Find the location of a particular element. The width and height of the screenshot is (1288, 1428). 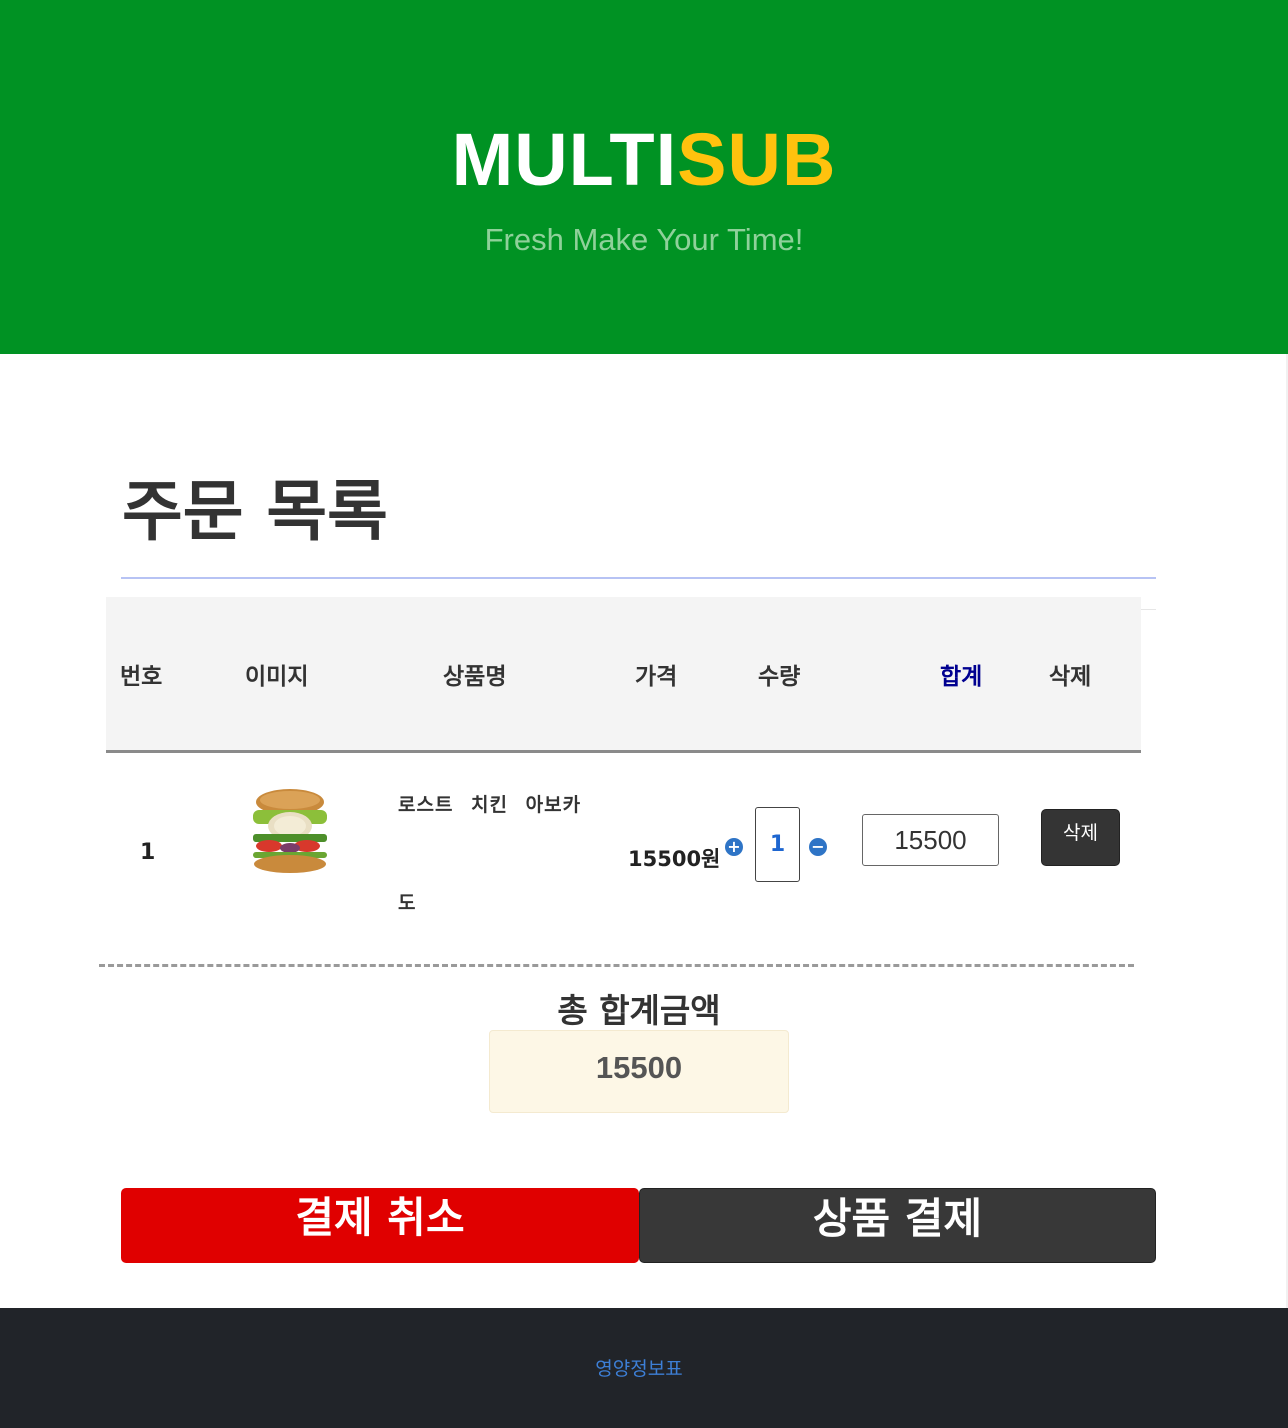

header-price: 가격 is located at coordinates (656, 677).